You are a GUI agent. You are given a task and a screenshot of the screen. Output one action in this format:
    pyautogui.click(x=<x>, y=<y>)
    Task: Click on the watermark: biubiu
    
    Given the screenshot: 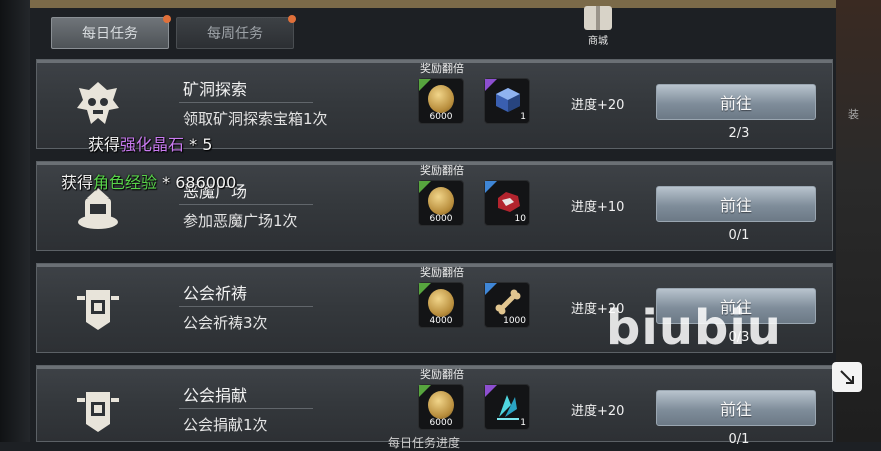 What is the action you would take?
    pyautogui.click(x=694, y=328)
    